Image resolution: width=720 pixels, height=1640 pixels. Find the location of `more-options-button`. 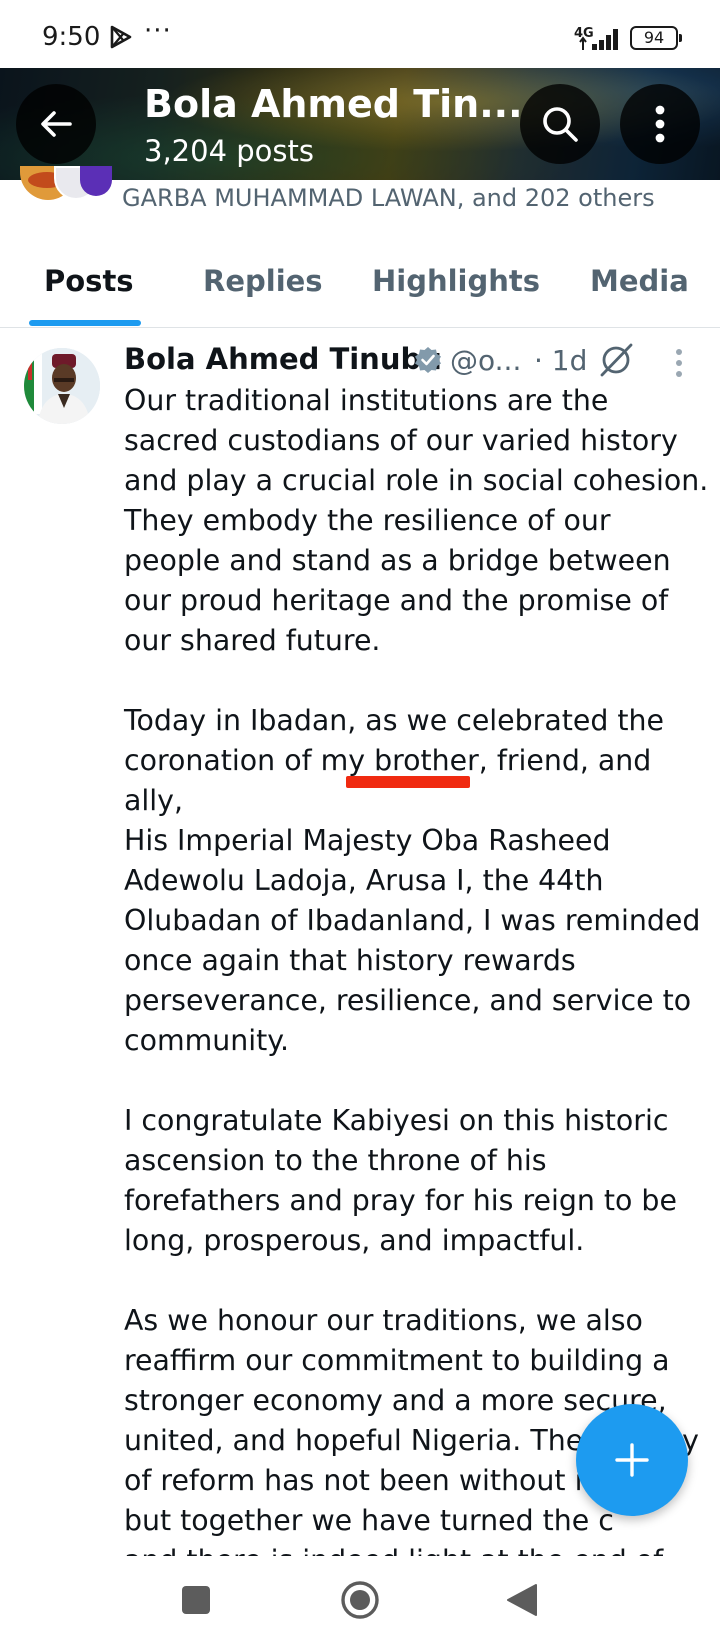

more-options-button is located at coordinates (660, 124).